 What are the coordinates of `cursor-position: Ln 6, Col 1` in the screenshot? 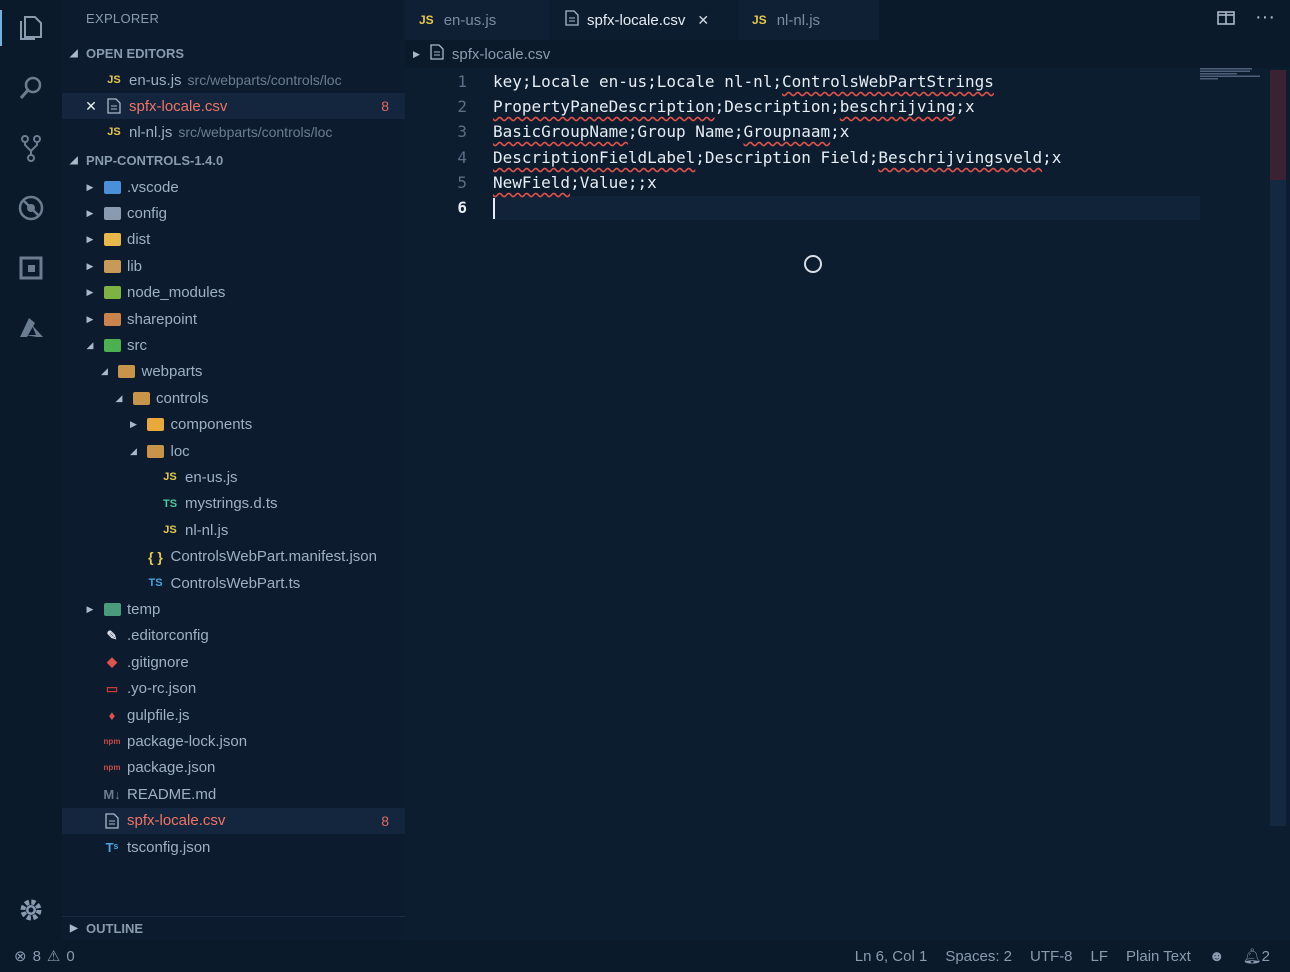 It's located at (891, 956).